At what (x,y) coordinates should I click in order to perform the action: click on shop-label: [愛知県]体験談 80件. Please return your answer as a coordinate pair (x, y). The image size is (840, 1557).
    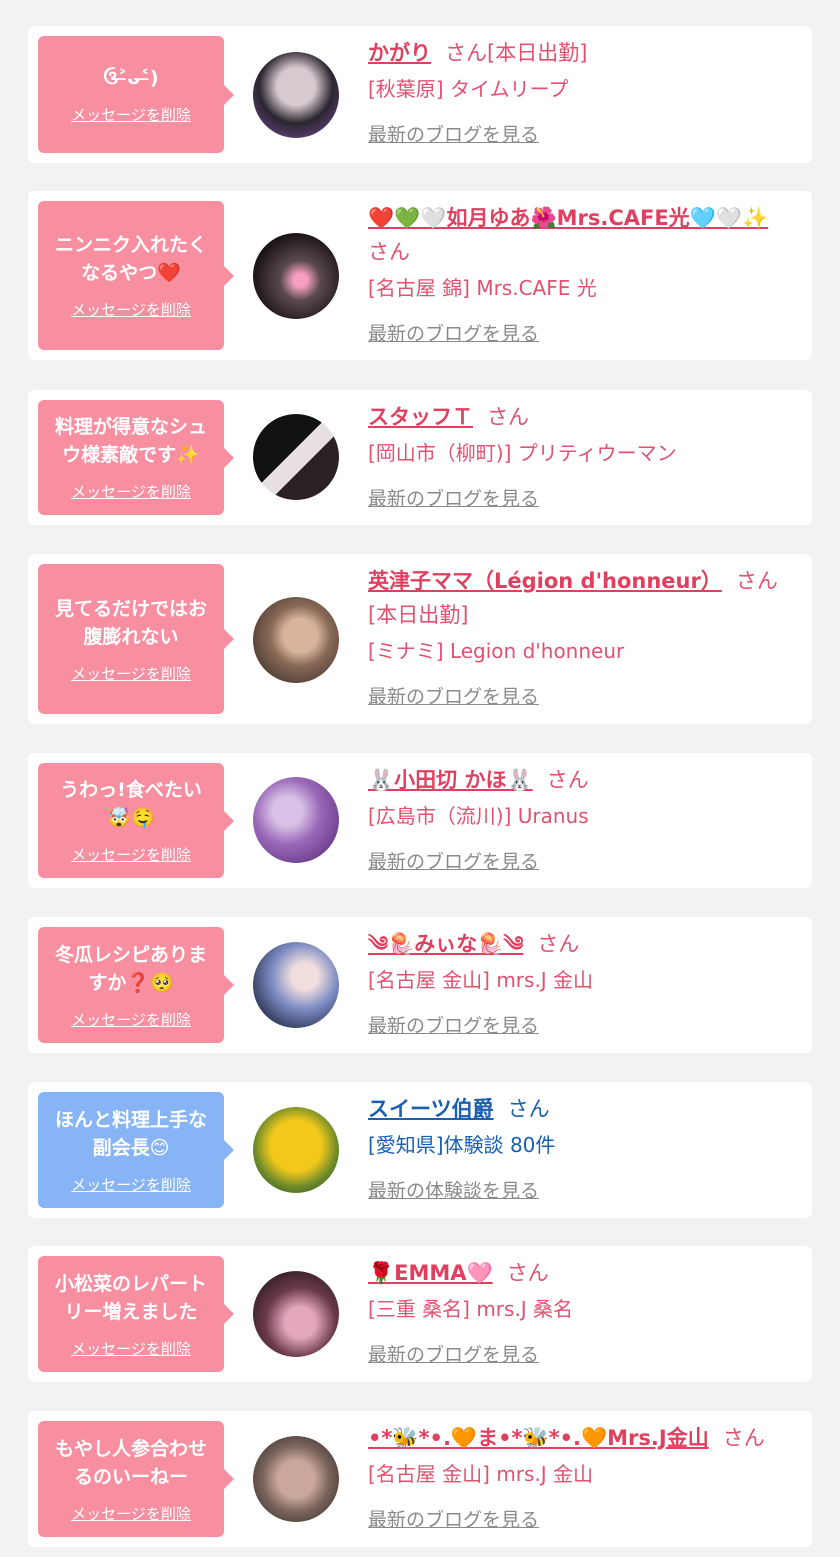
    Looking at the image, I should click on (462, 1145).